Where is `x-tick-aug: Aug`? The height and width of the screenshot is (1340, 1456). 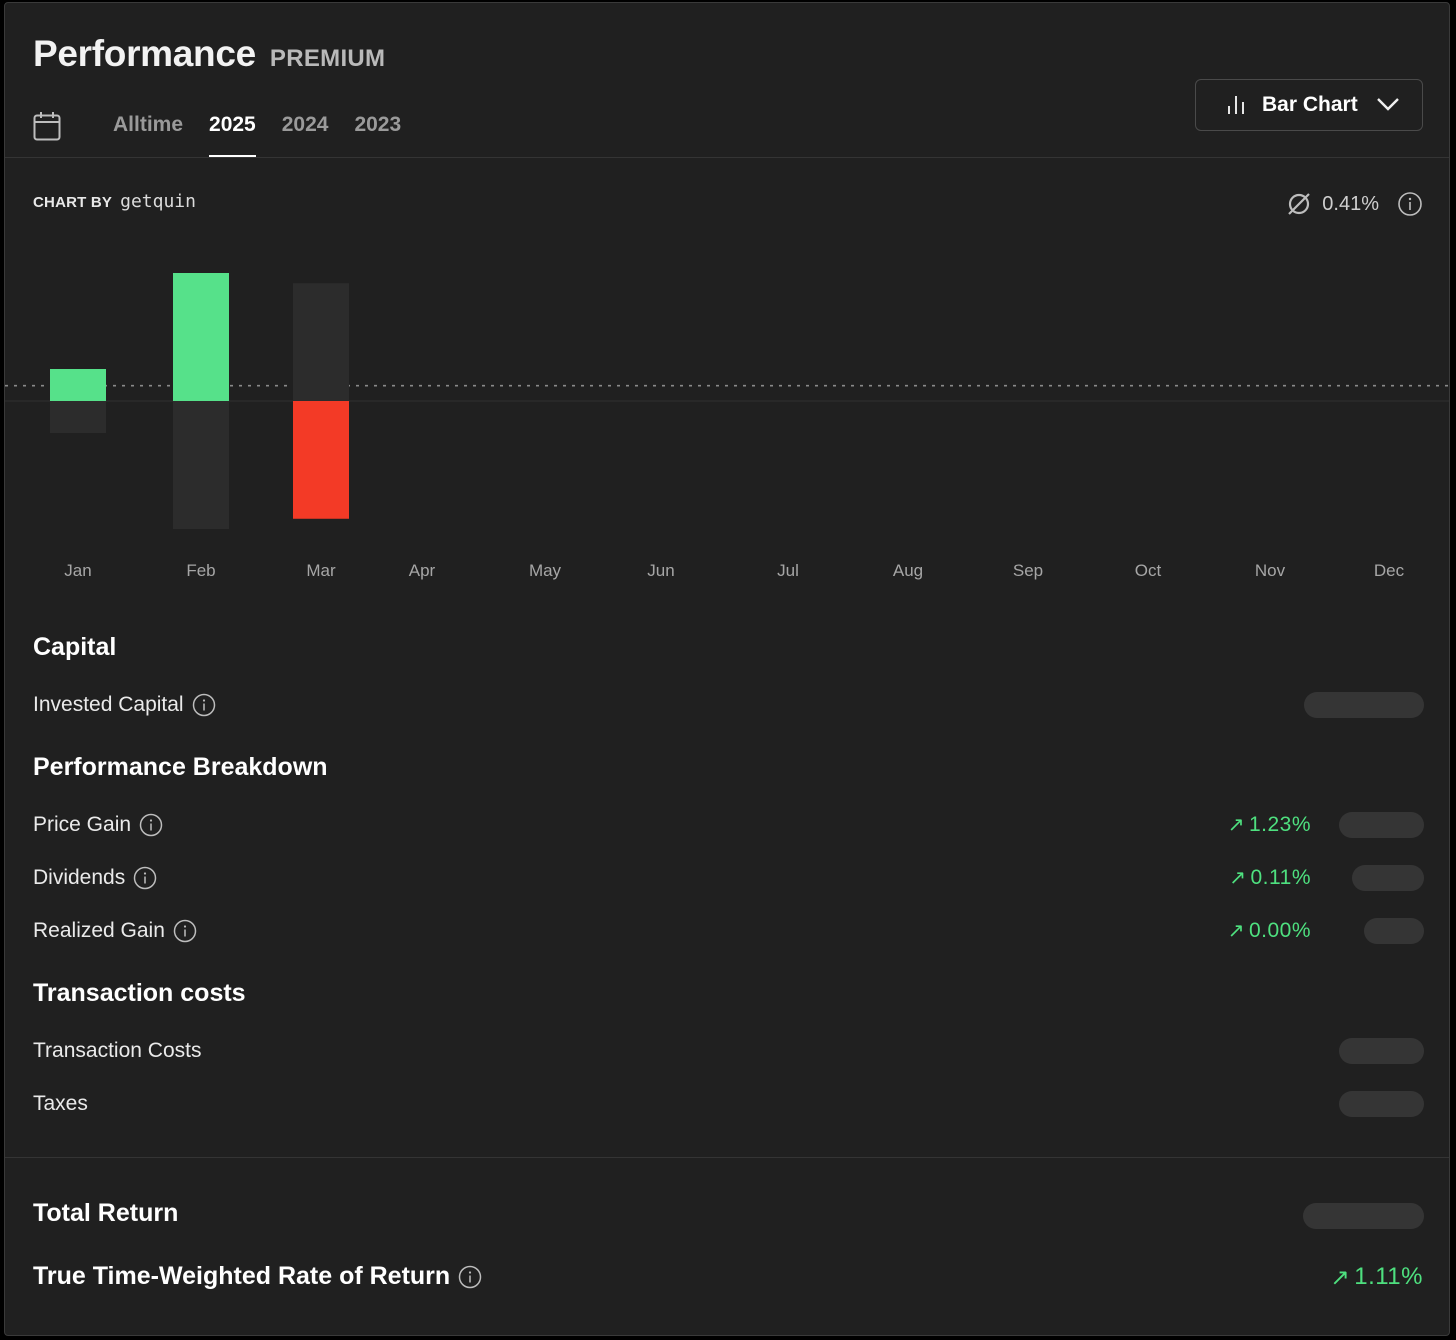
x-tick-aug: Aug is located at coordinates (908, 570).